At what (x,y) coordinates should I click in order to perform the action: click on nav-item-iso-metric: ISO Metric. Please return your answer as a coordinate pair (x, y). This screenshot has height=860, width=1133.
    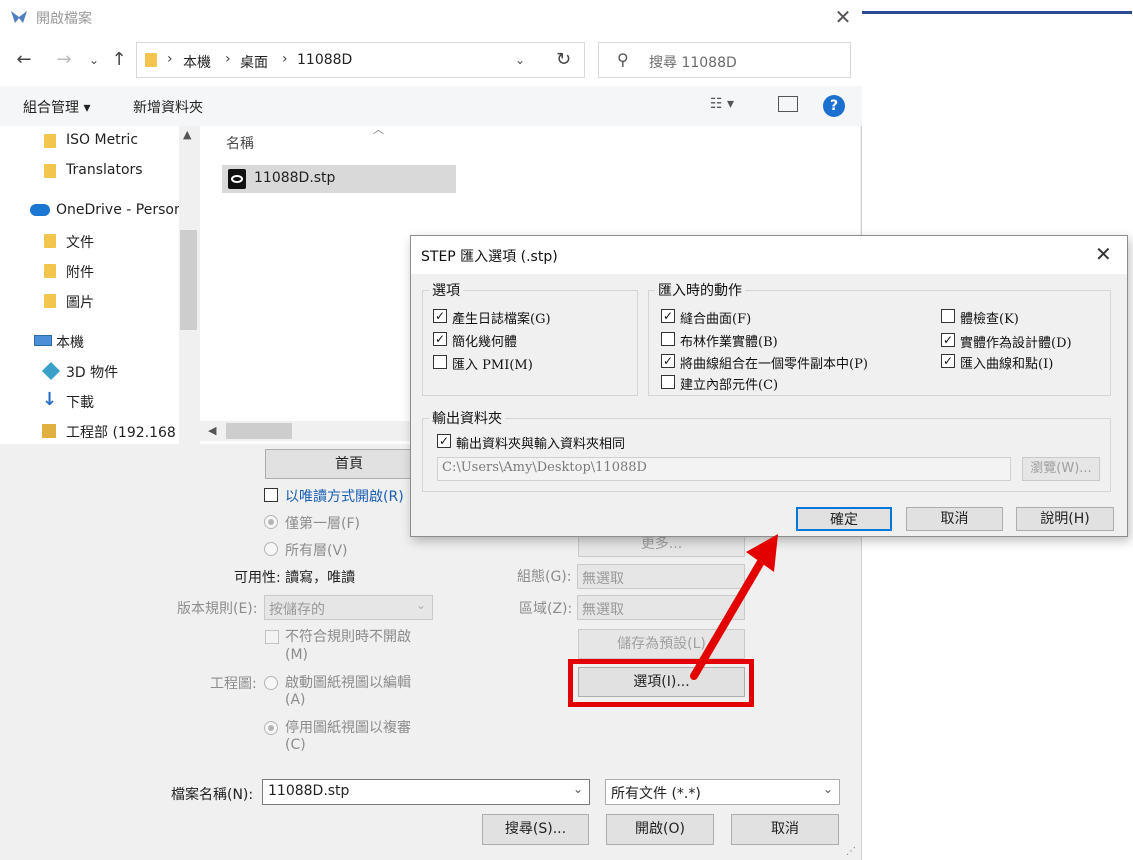
    Looking at the image, I should click on (90, 141).